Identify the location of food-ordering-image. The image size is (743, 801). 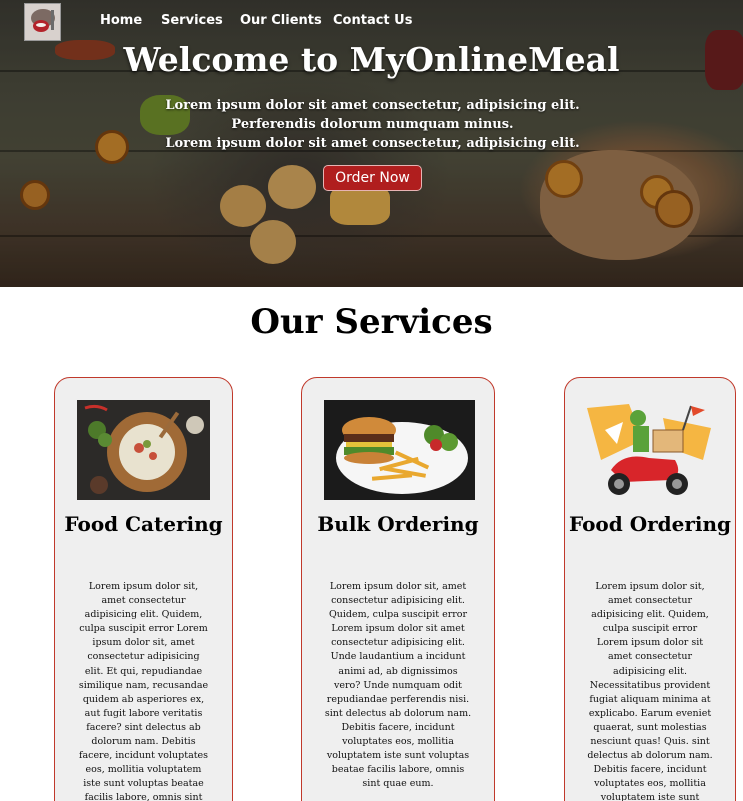
(651, 450).